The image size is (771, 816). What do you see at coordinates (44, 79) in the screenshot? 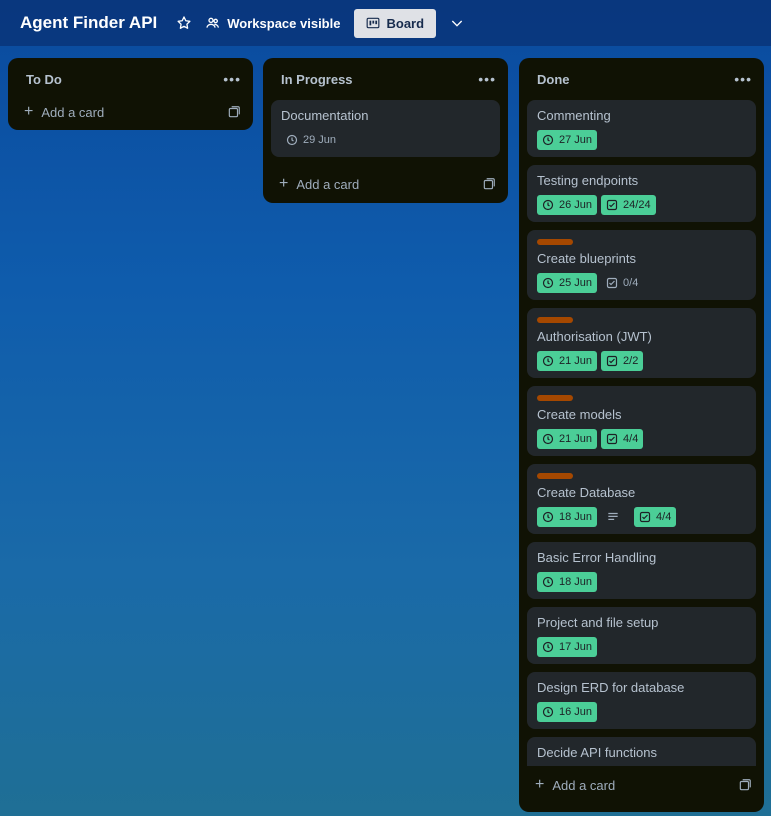
I see `list-title: To Do` at bounding box center [44, 79].